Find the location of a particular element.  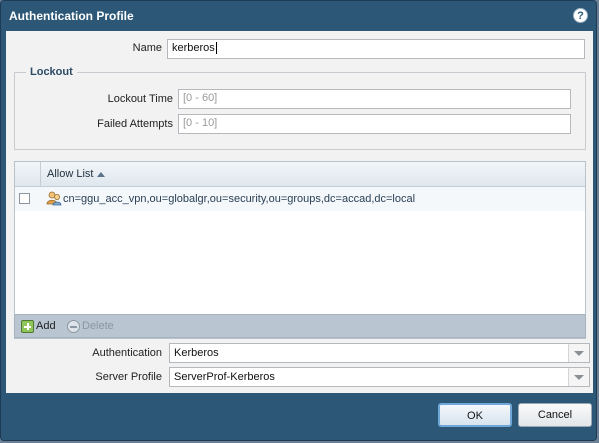

delete-label: Delete is located at coordinates (98, 326).